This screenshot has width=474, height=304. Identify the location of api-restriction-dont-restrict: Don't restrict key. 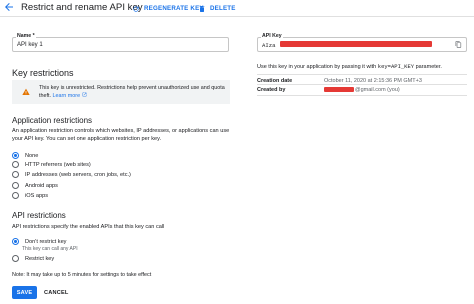
(39, 241).